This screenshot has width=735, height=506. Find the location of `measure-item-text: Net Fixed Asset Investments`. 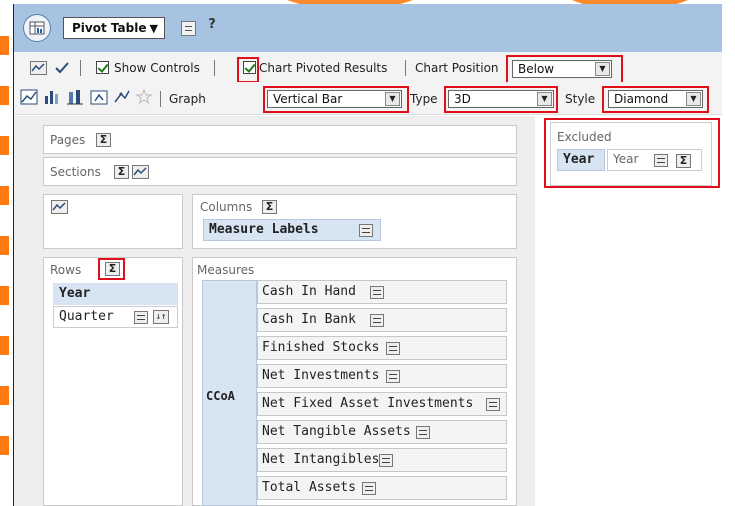

measure-item-text: Net Fixed Asset Investments is located at coordinates (368, 403).